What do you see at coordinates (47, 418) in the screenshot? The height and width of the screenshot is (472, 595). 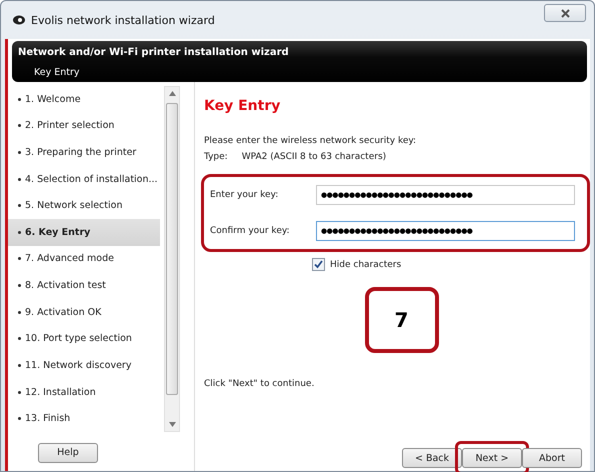 I see `step-item: 13. Finish` at bounding box center [47, 418].